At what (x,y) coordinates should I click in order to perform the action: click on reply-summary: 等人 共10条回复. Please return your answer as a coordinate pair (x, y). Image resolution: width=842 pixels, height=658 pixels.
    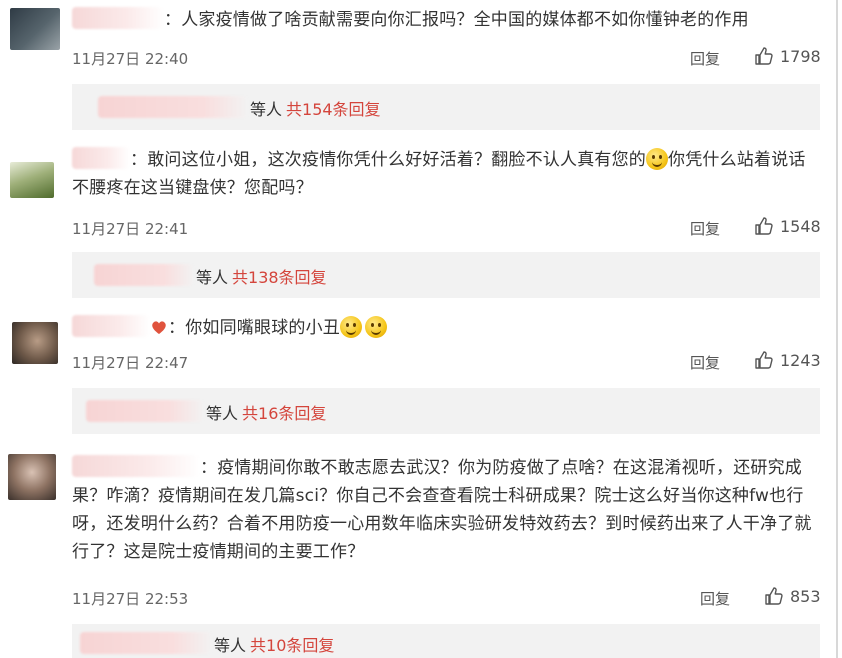
    Looking at the image, I should click on (274, 645).